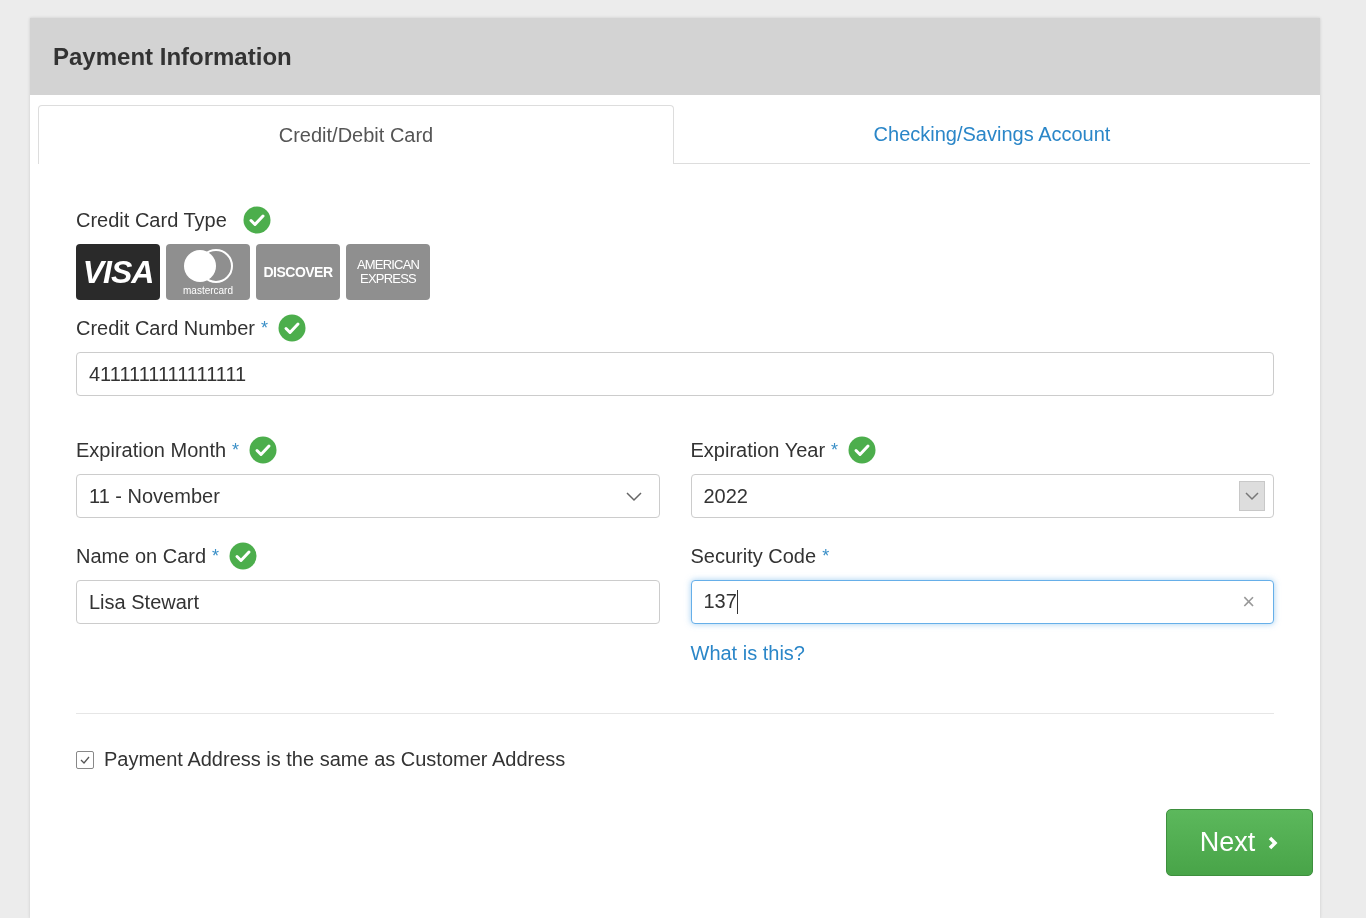 This screenshot has width=1366, height=918. What do you see at coordinates (165, 328) in the screenshot?
I see `field-label: Credit Card Number` at bounding box center [165, 328].